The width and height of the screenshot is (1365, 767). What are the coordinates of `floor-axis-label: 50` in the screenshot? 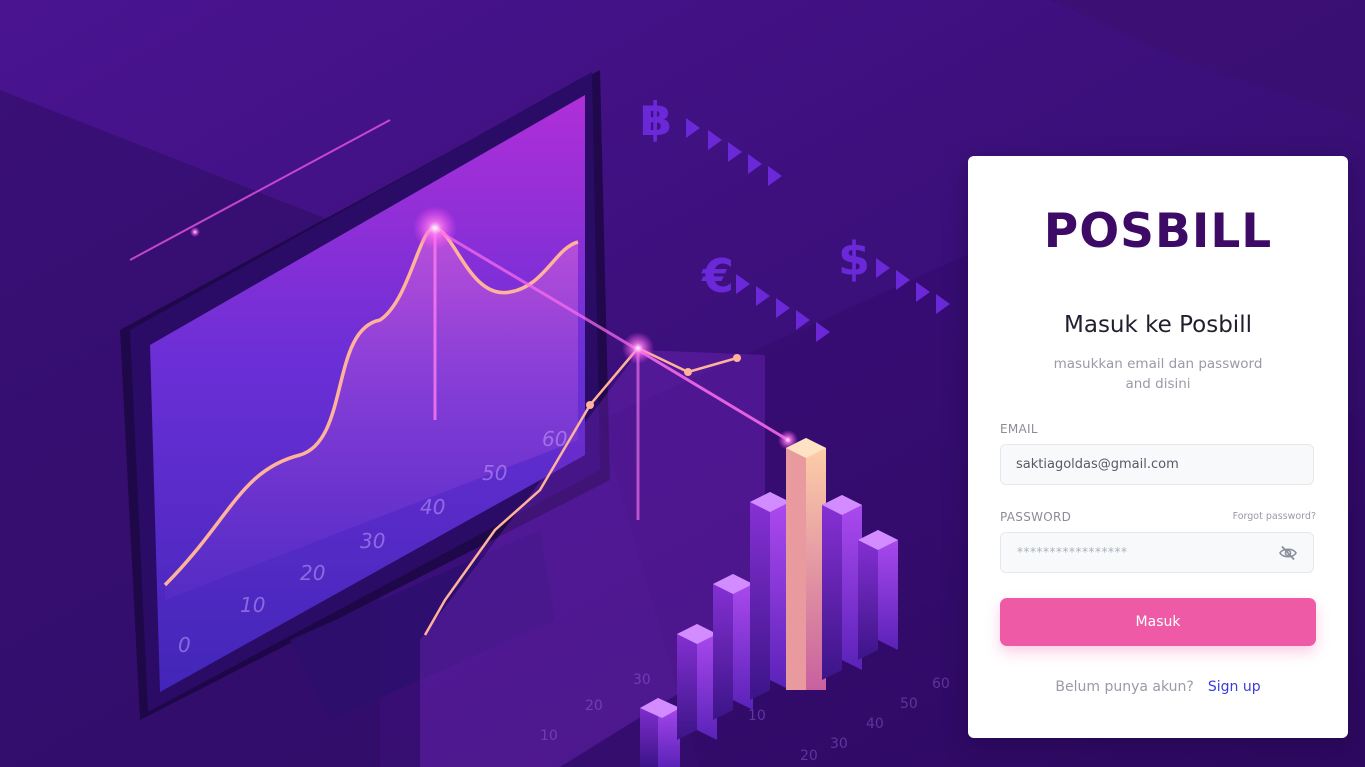 It's located at (909, 704).